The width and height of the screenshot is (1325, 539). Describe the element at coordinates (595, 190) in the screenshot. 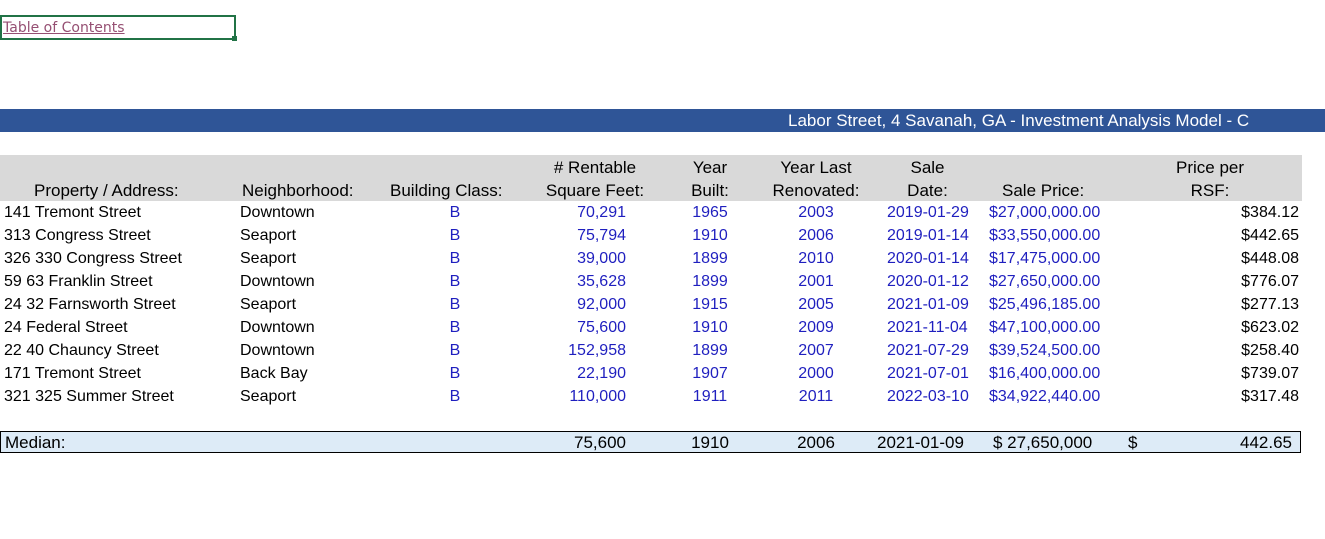

I see `header-rentable-2: Square Feet:` at that location.